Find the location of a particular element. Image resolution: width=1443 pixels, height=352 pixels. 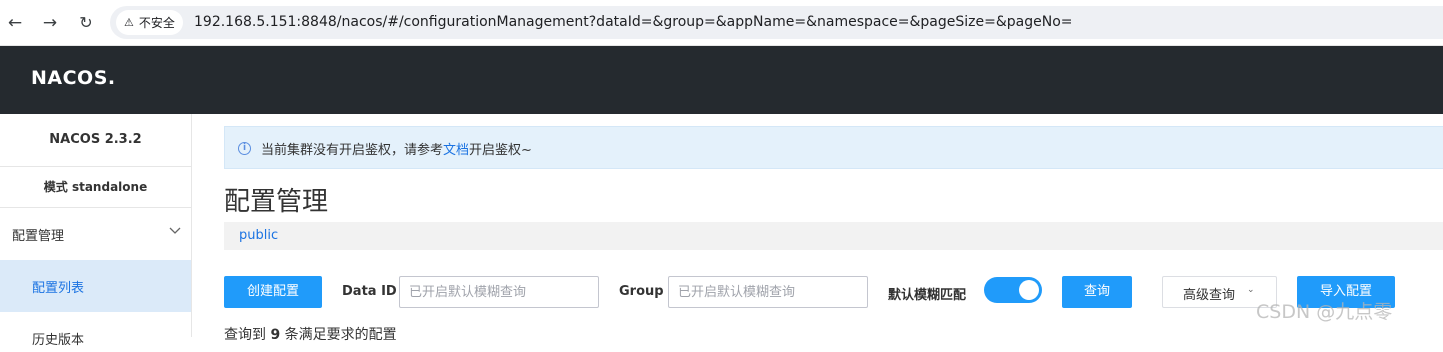

docs-link: 文档 is located at coordinates (456, 150).